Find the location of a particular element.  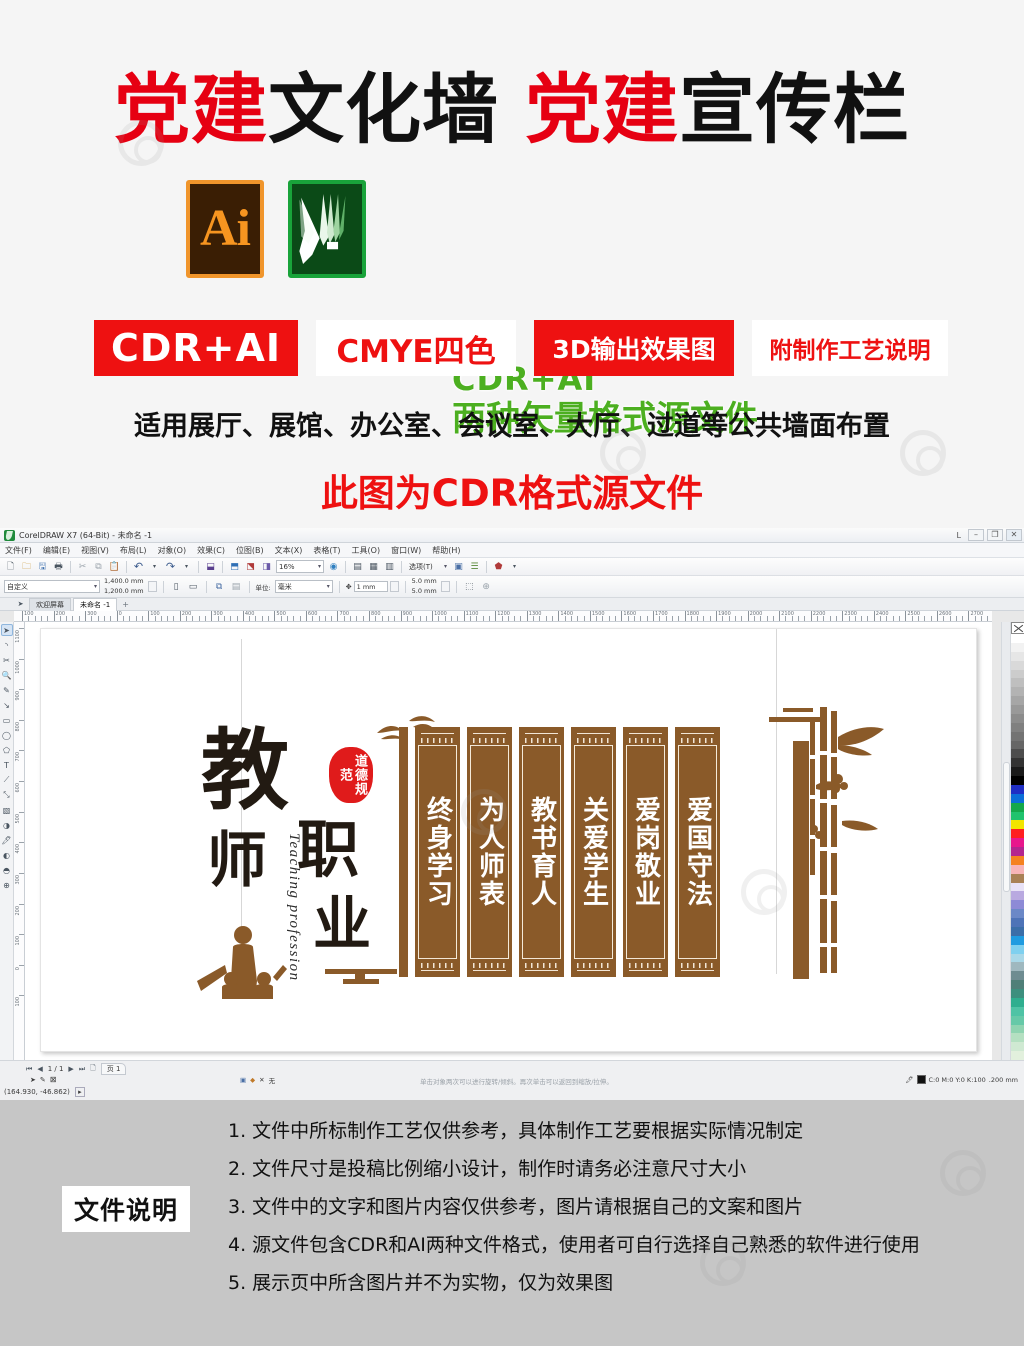

docker-strip is located at coordinates (1005, 841).